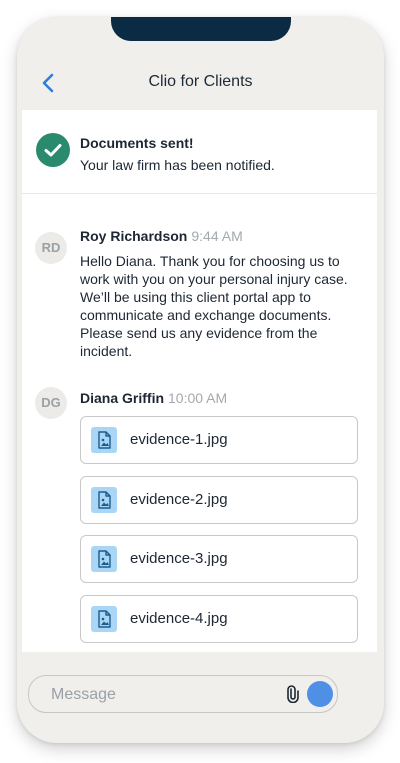  Describe the element at coordinates (217, 236) in the screenshot. I see `message-time: 9:44 AM` at that location.